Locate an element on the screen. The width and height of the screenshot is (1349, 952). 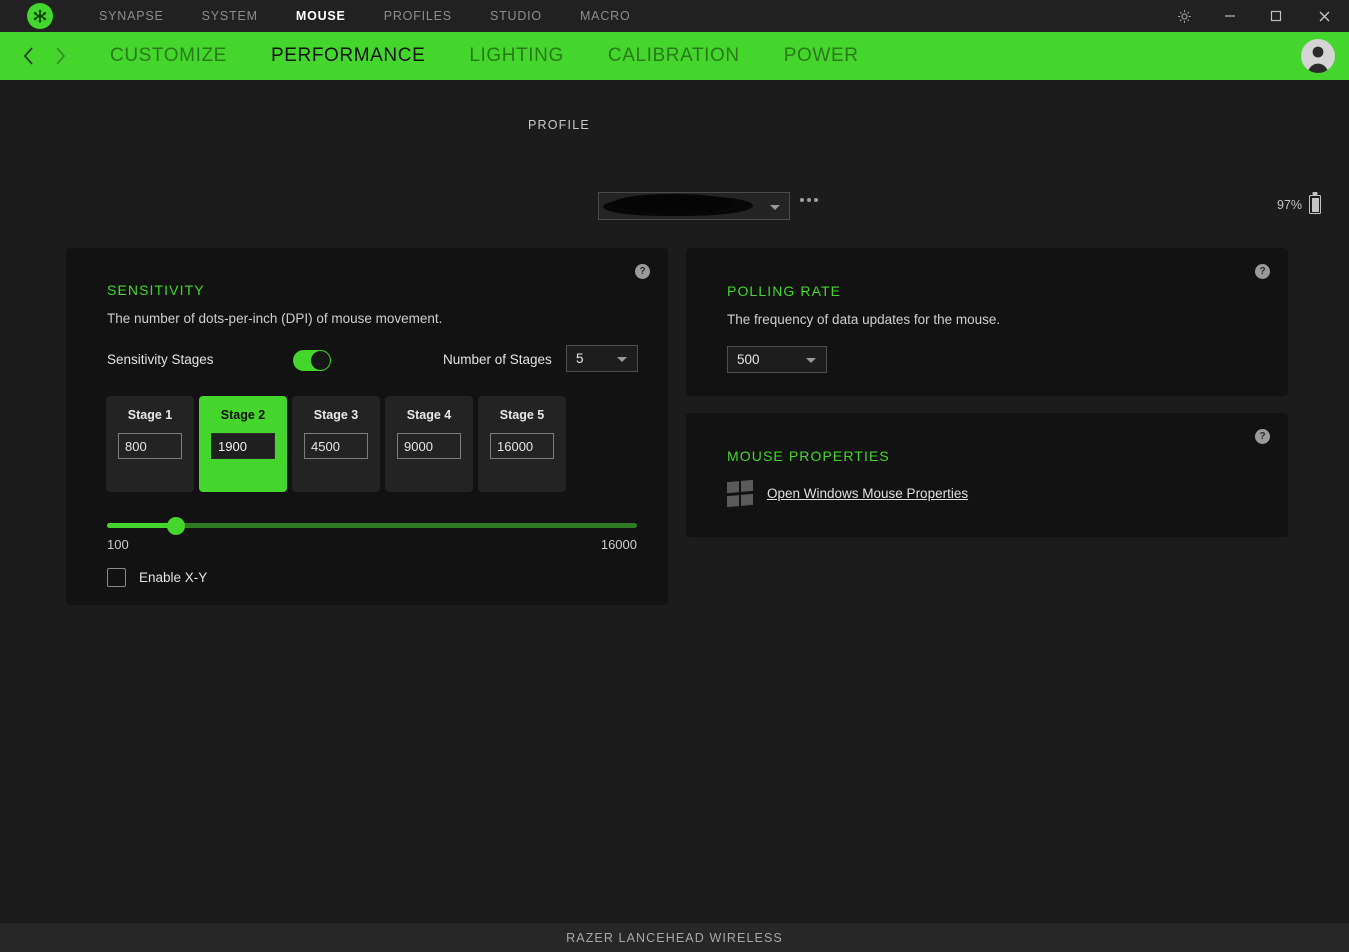
stage-card-3: Stage 3 is located at coordinates (336, 444).